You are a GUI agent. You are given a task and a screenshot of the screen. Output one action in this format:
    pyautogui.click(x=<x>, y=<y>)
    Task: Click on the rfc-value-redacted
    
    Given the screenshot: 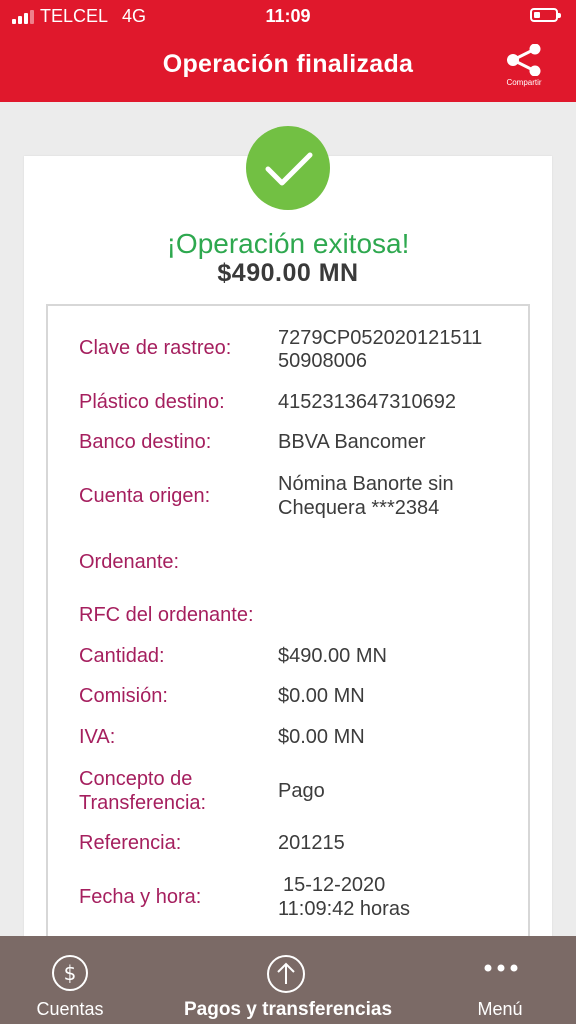 What is the action you would take?
    pyautogui.click(x=281, y=615)
    